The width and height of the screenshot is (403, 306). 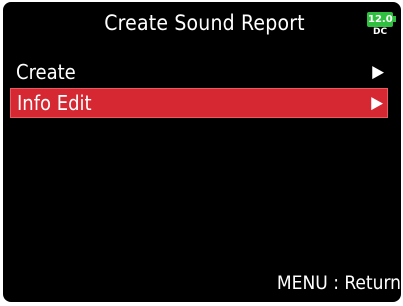 What do you see at coordinates (394, 19) in the screenshot?
I see `battery-tip` at bounding box center [394, 19].